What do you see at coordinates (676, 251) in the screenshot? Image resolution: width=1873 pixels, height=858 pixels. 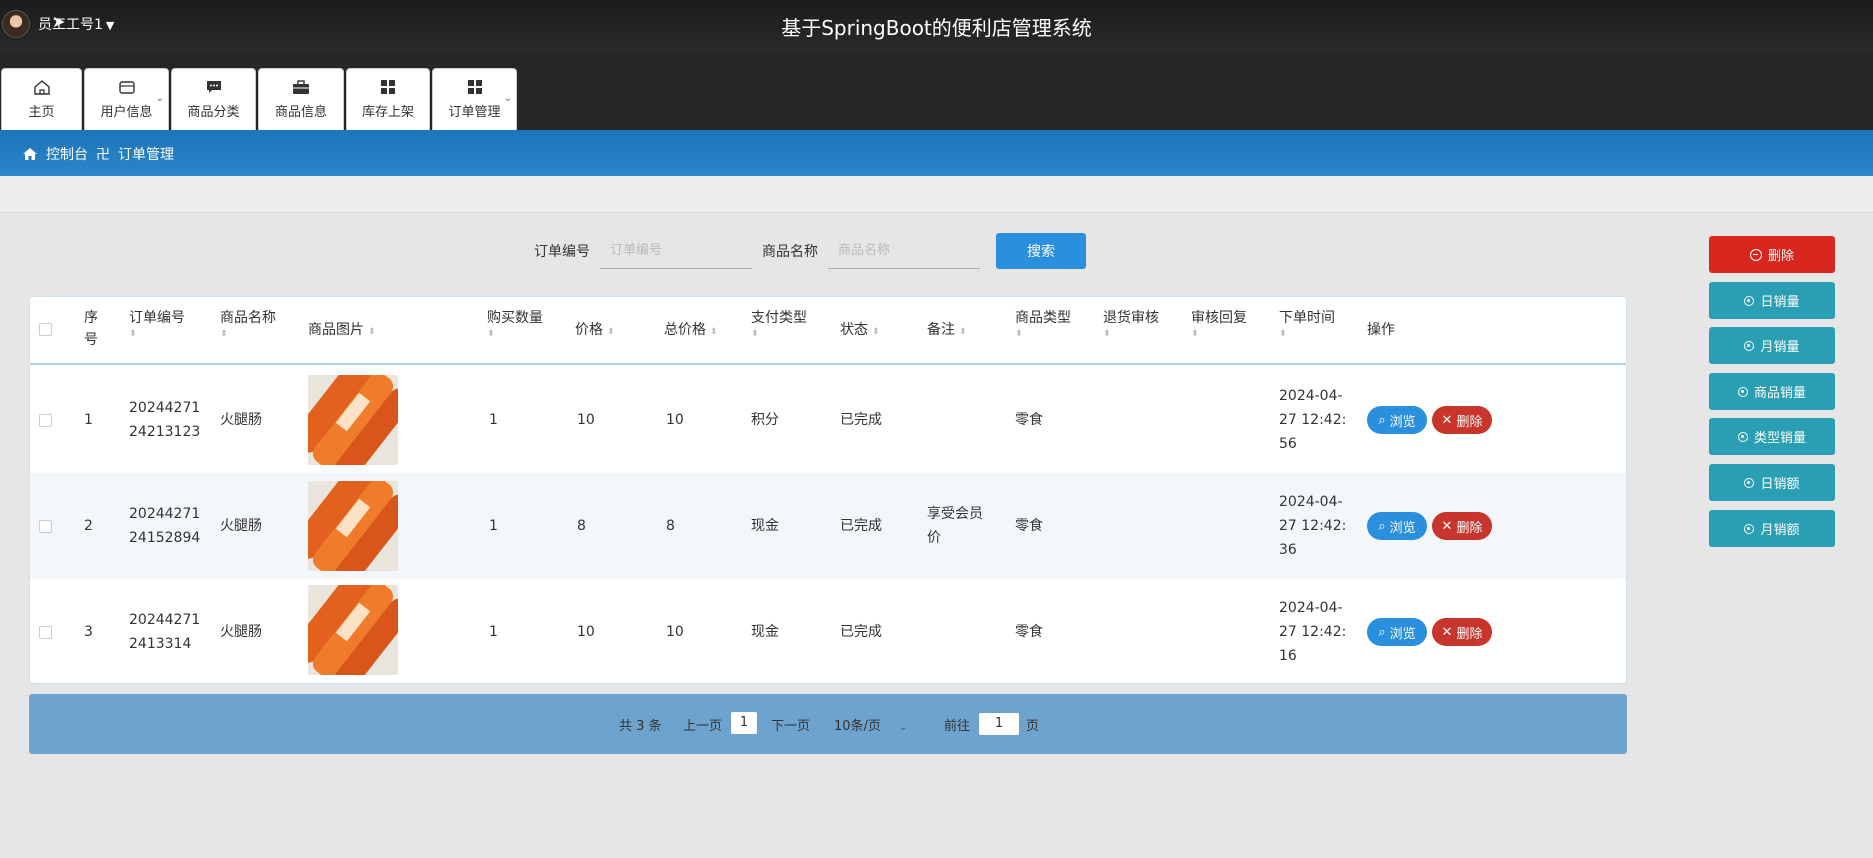 I see `order-no-input` at bounding box center [676, 251].